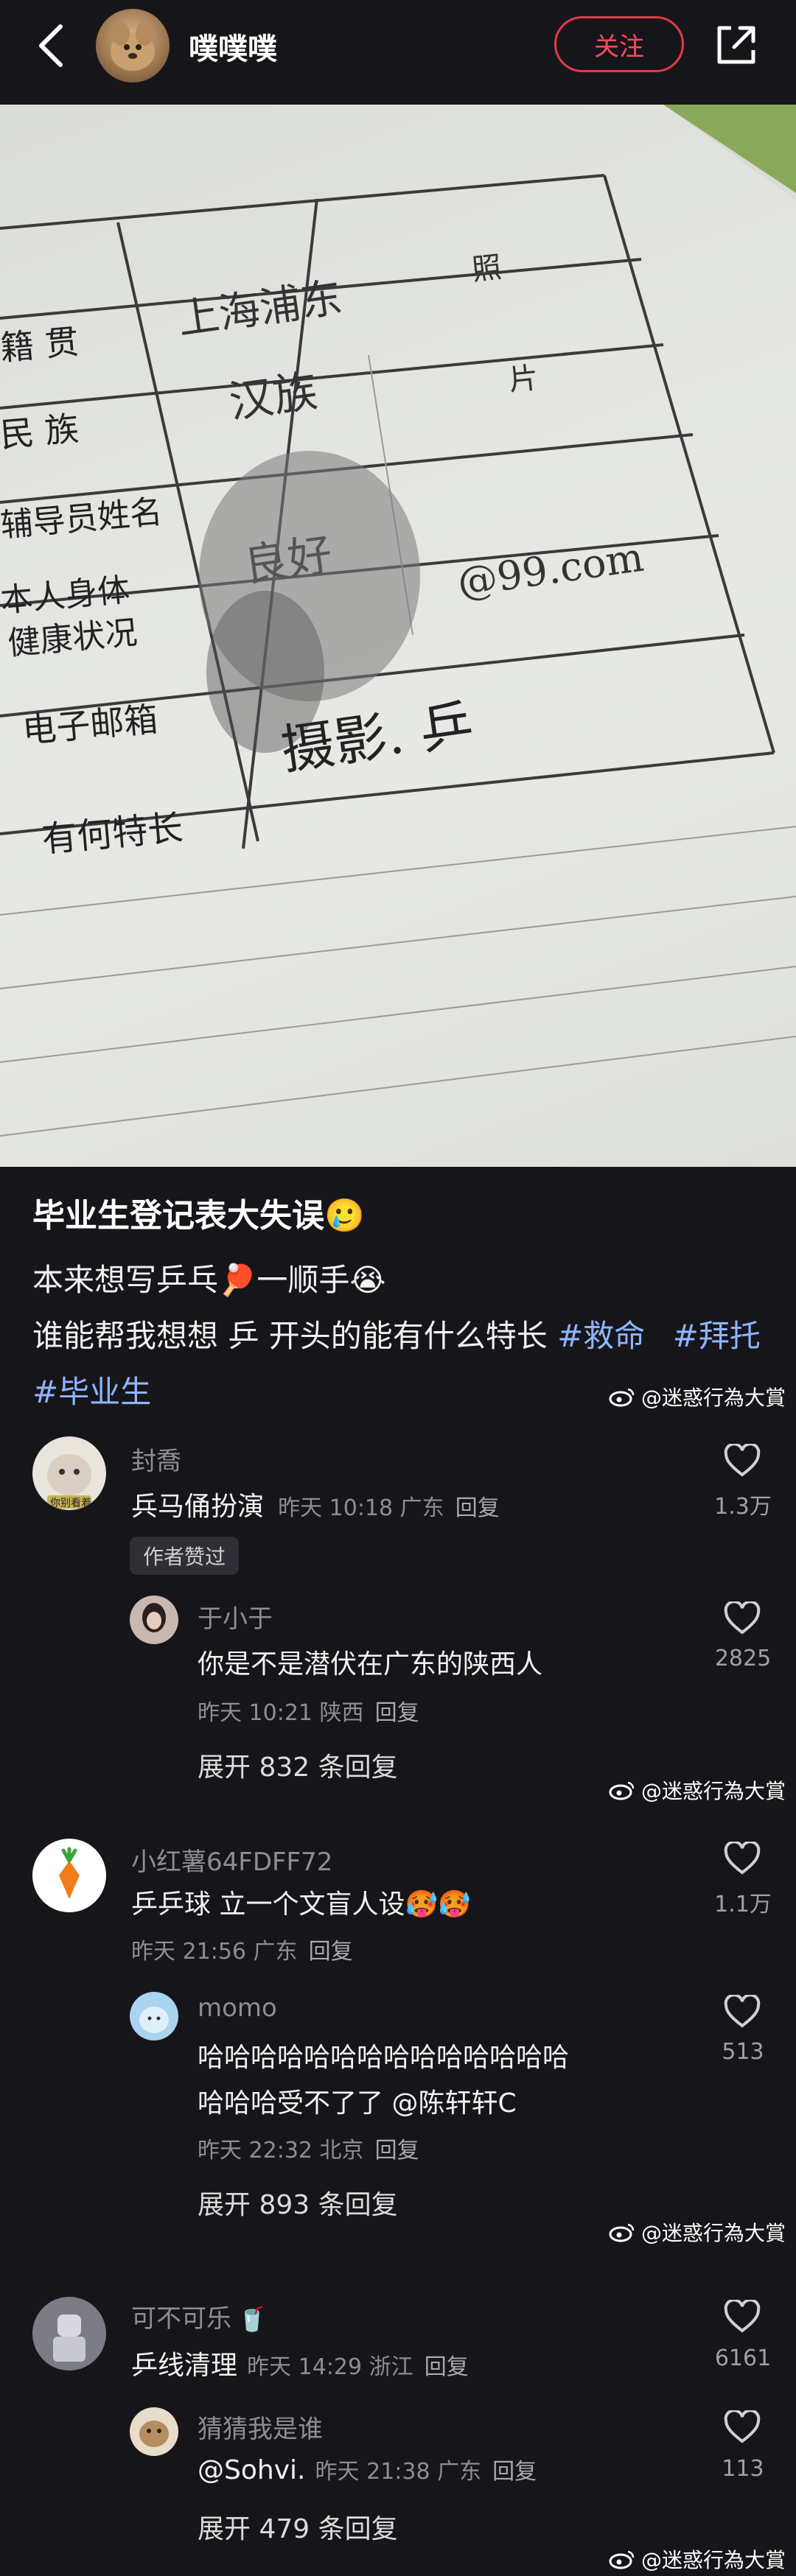 The width and height of the screenshot is (796, 2576). I want to click on reply-text: 你是不是潜伏在广东的陕西人, so click(370, 1664).